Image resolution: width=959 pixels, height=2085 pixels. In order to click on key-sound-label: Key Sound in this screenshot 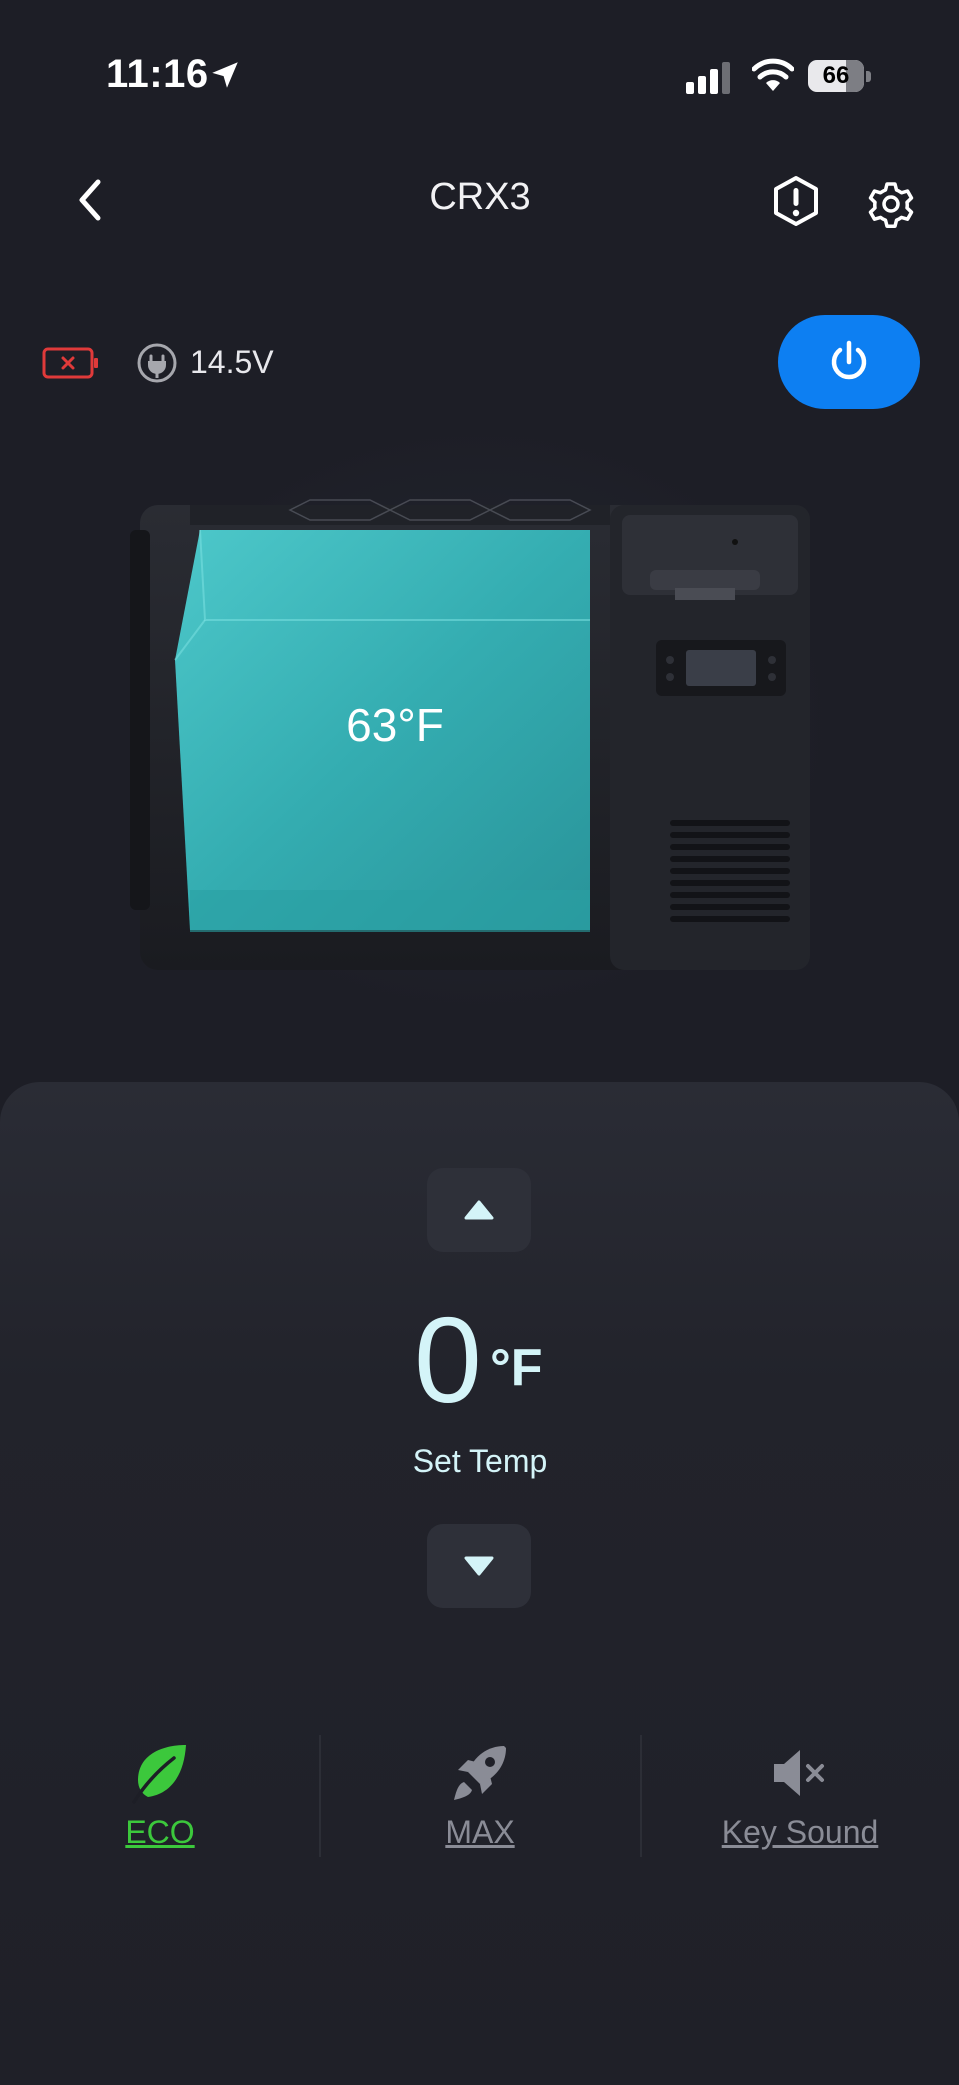, I will do `click(800, 1832)`.